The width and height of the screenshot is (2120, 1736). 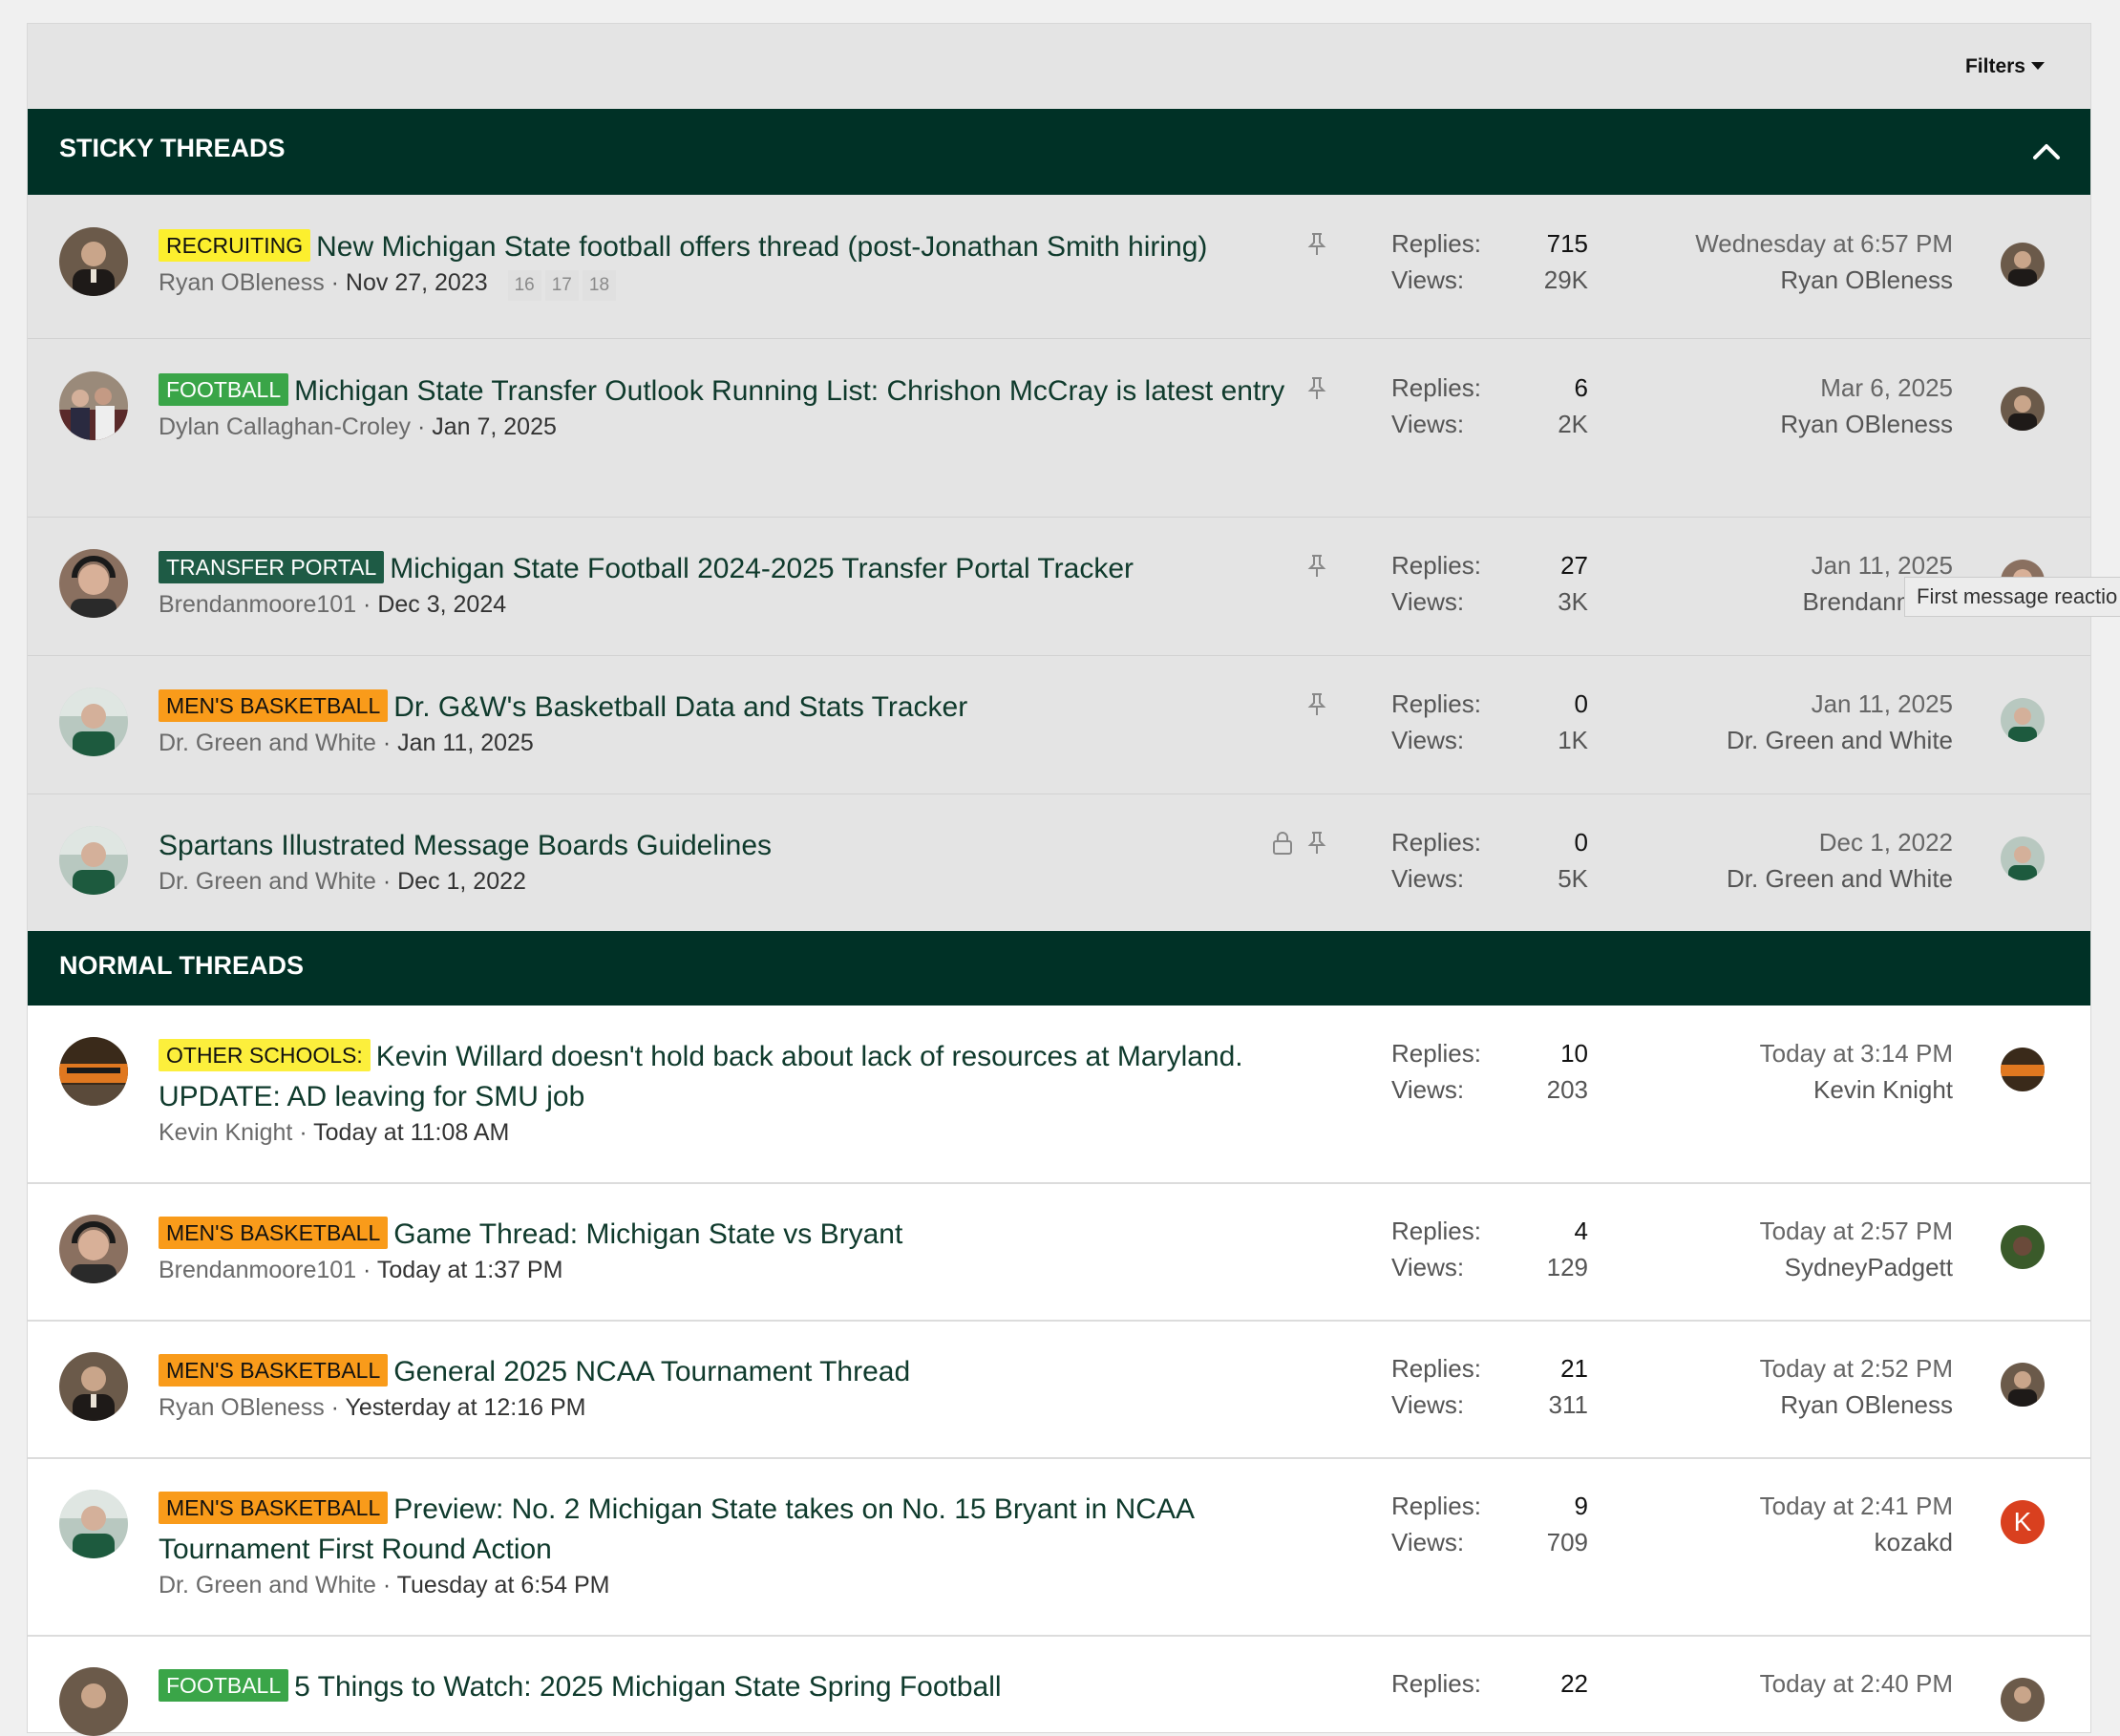 I want to click on page-link: 17, so click(x=561, y=285).